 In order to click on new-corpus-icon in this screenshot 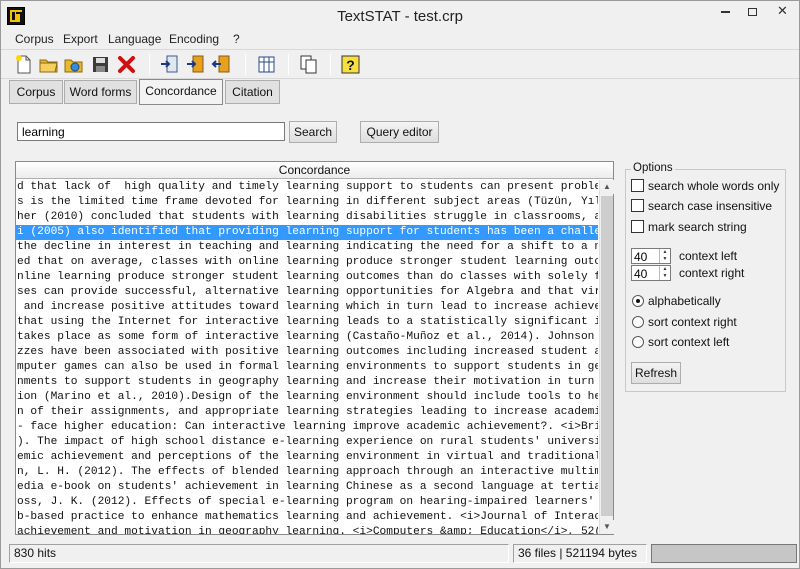, I will do `click(23, 64)`.